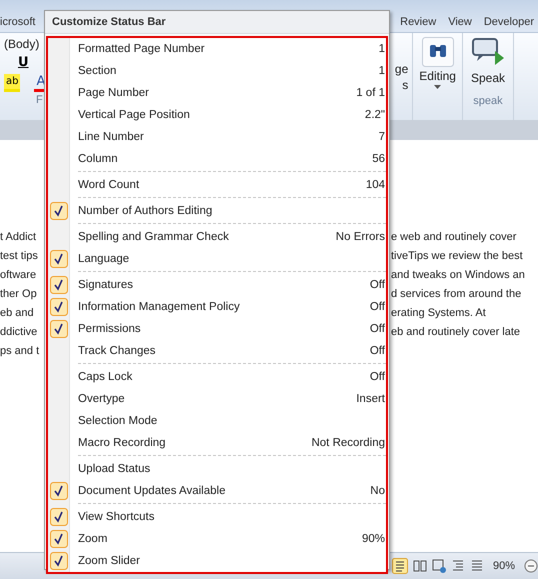  Describe the element at coordinates (159, 307) in the screenshot. I see `menu-item-label: Information Management Policy` at that location.